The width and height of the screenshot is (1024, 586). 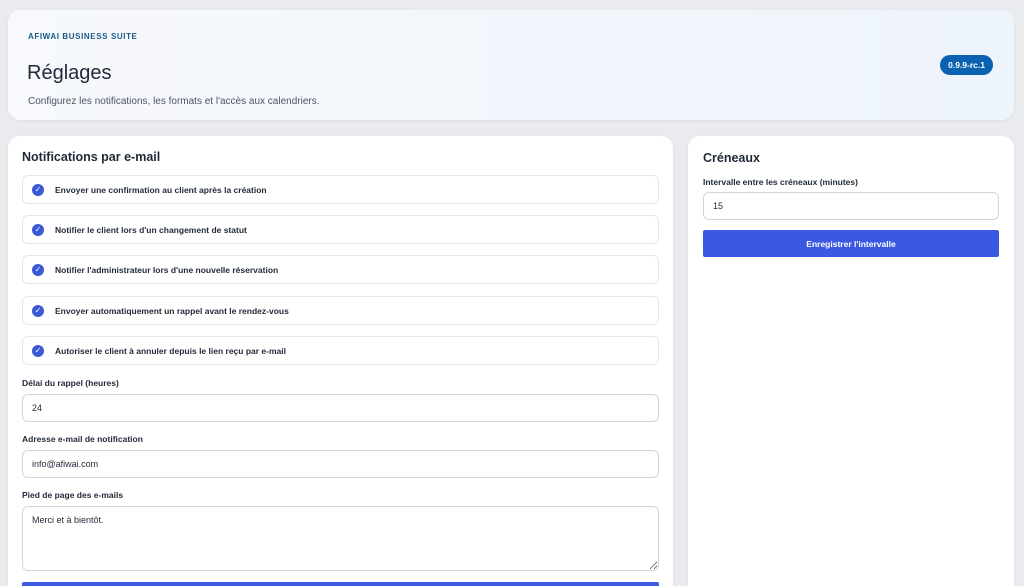 What do you see at coordinates (966, 65) in the screenshot?
I see `version-badge: 0.9.9-rc.1` at bounding box center [966, 65].